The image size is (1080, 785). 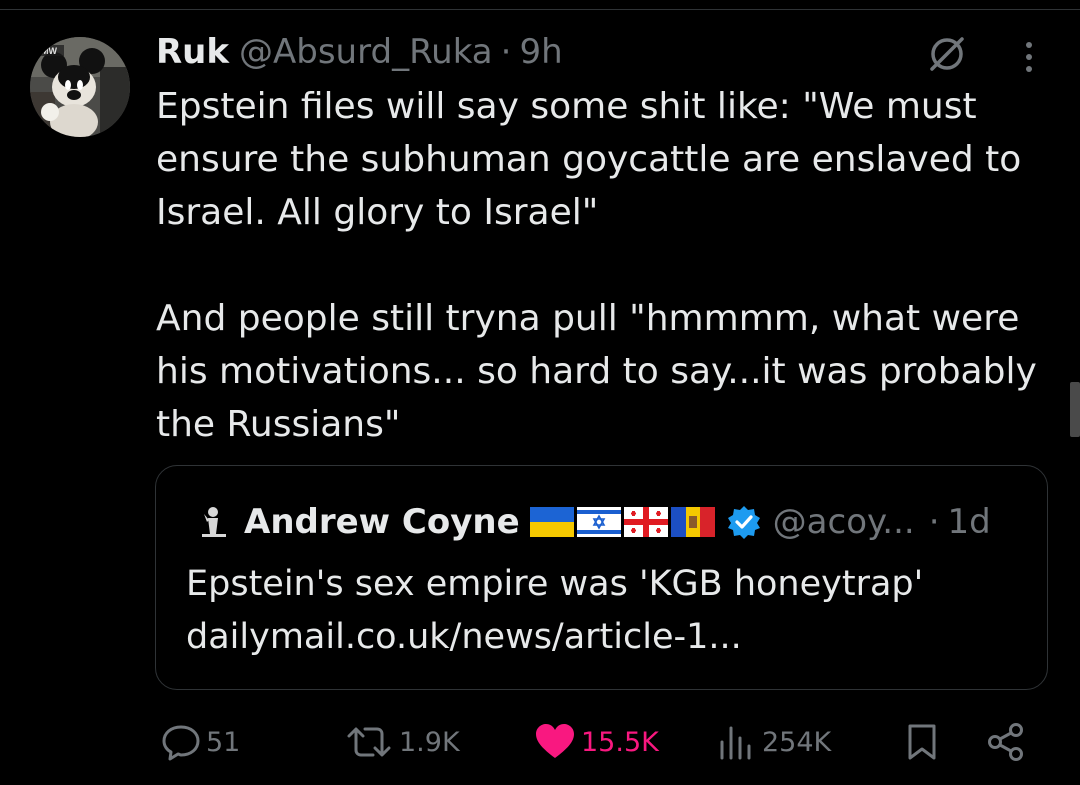 What do you see at coordinates (620, 742) in the screenshot?
I see `like-count: 15.5K` at bounding box center [620, 742].